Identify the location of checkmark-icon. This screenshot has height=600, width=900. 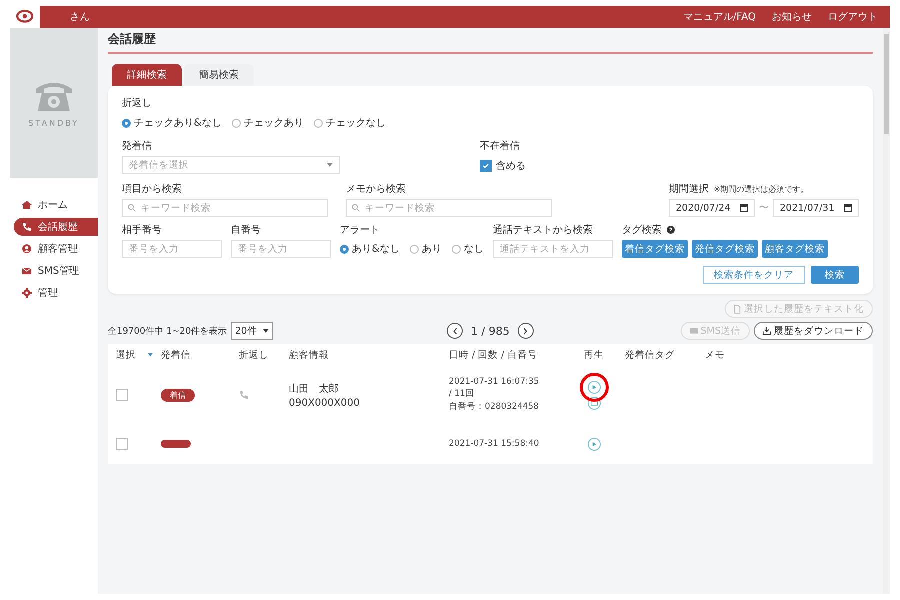
(486, 166).